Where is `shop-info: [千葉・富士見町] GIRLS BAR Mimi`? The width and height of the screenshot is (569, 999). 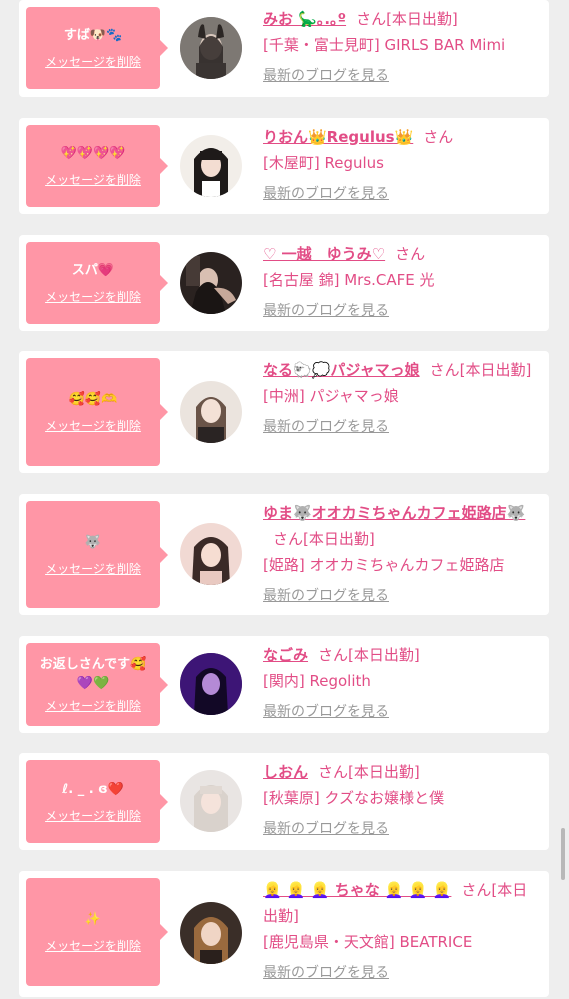
shop-info: [千葉・富士見町] GIRLS BAR Mimi is located at coordinates (384, 45).